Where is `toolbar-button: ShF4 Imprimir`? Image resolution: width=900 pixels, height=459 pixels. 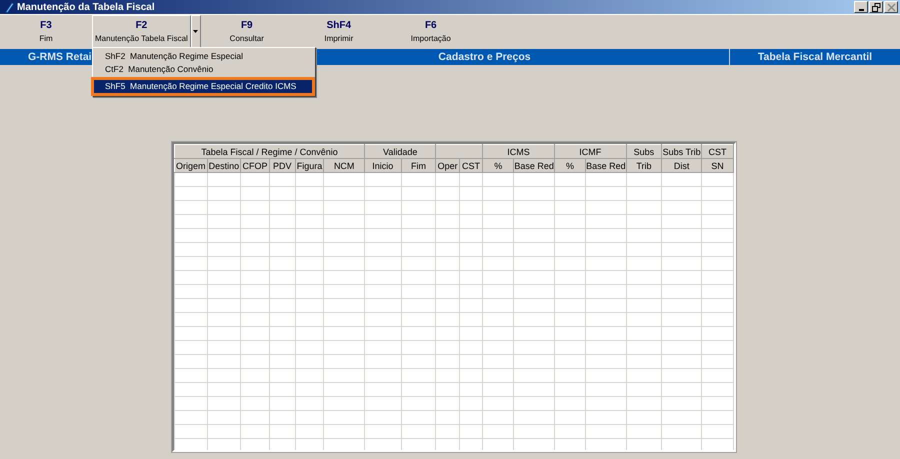 toolbar-button: ShF4 Imprimir is located at coordinates (338, 31).